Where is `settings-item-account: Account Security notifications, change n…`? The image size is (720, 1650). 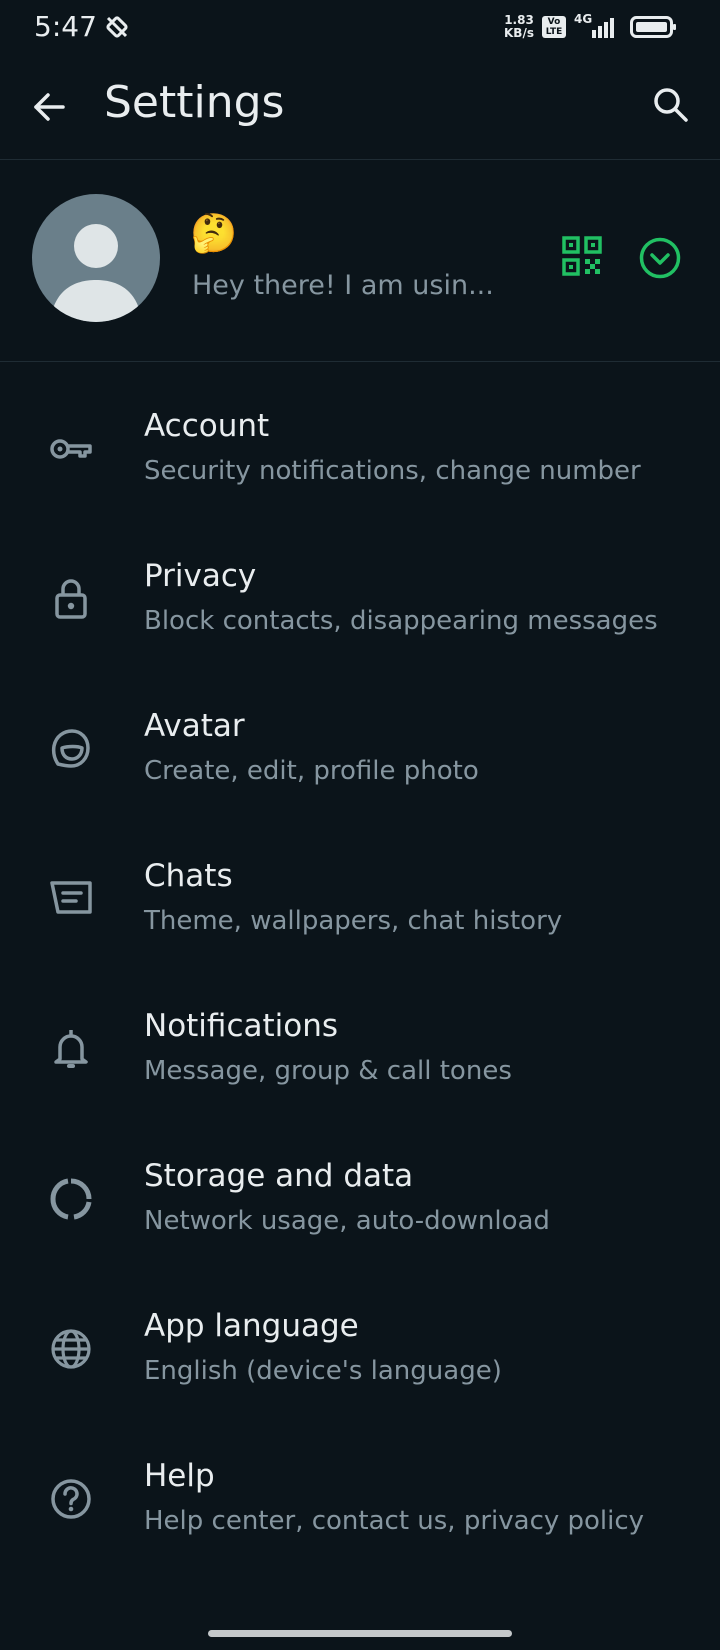
settings-item-account: Account Security notifications, change n… is located at coordinates (360, 445).